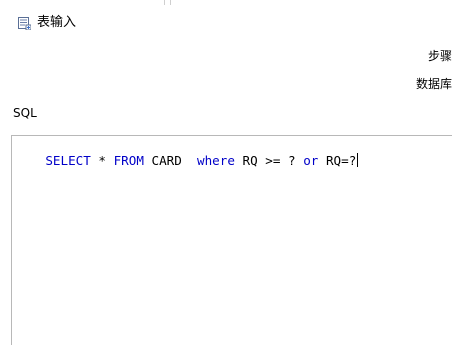 The width and height of the screenshot is (452, 345). I want to click on text-caret, so click(358, 160).